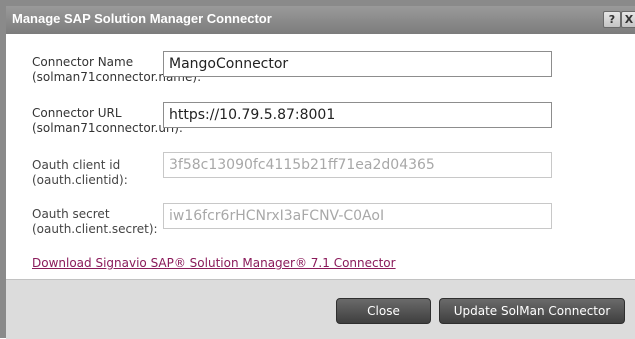 The width and height of the screenshot is (635, 339). I want to click on connector-name-label-text: Connector Name, so click(83, 62).